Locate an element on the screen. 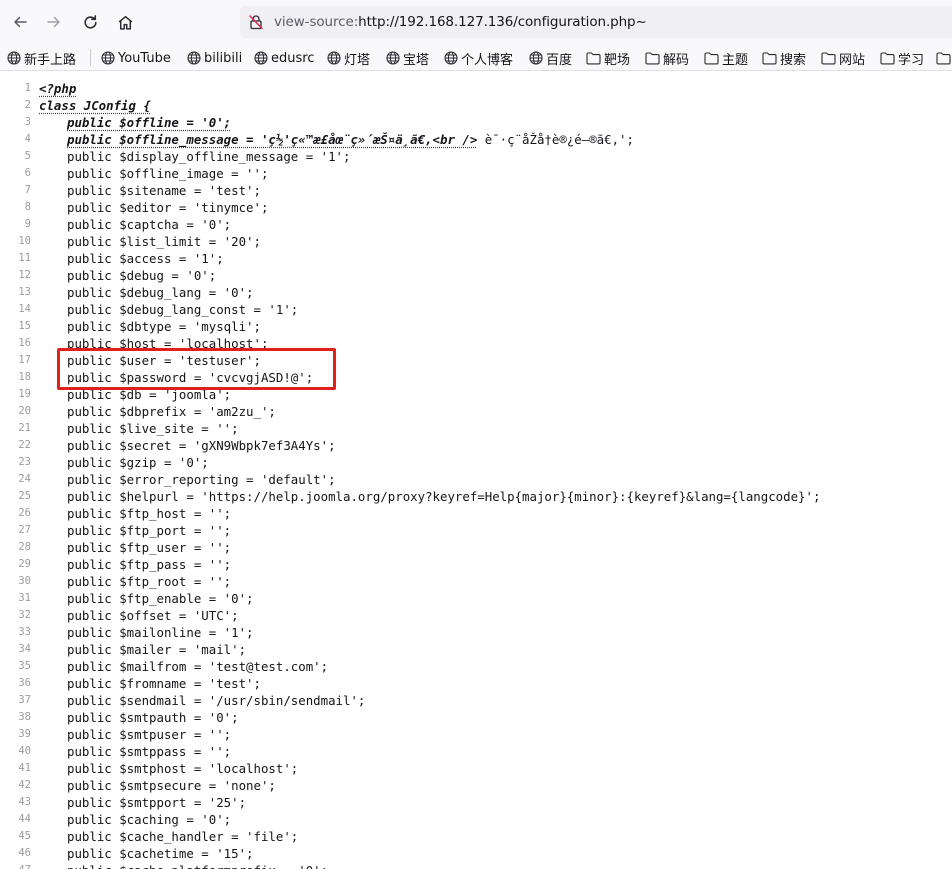  line-number: 16 is located at coordinates (15, 343).